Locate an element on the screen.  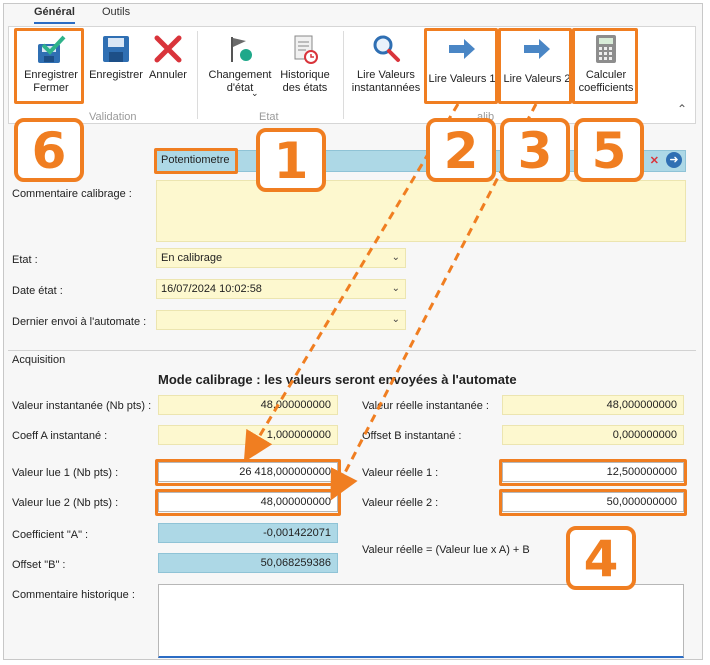
badge-3: 3 is located at coordinates (535, 150).